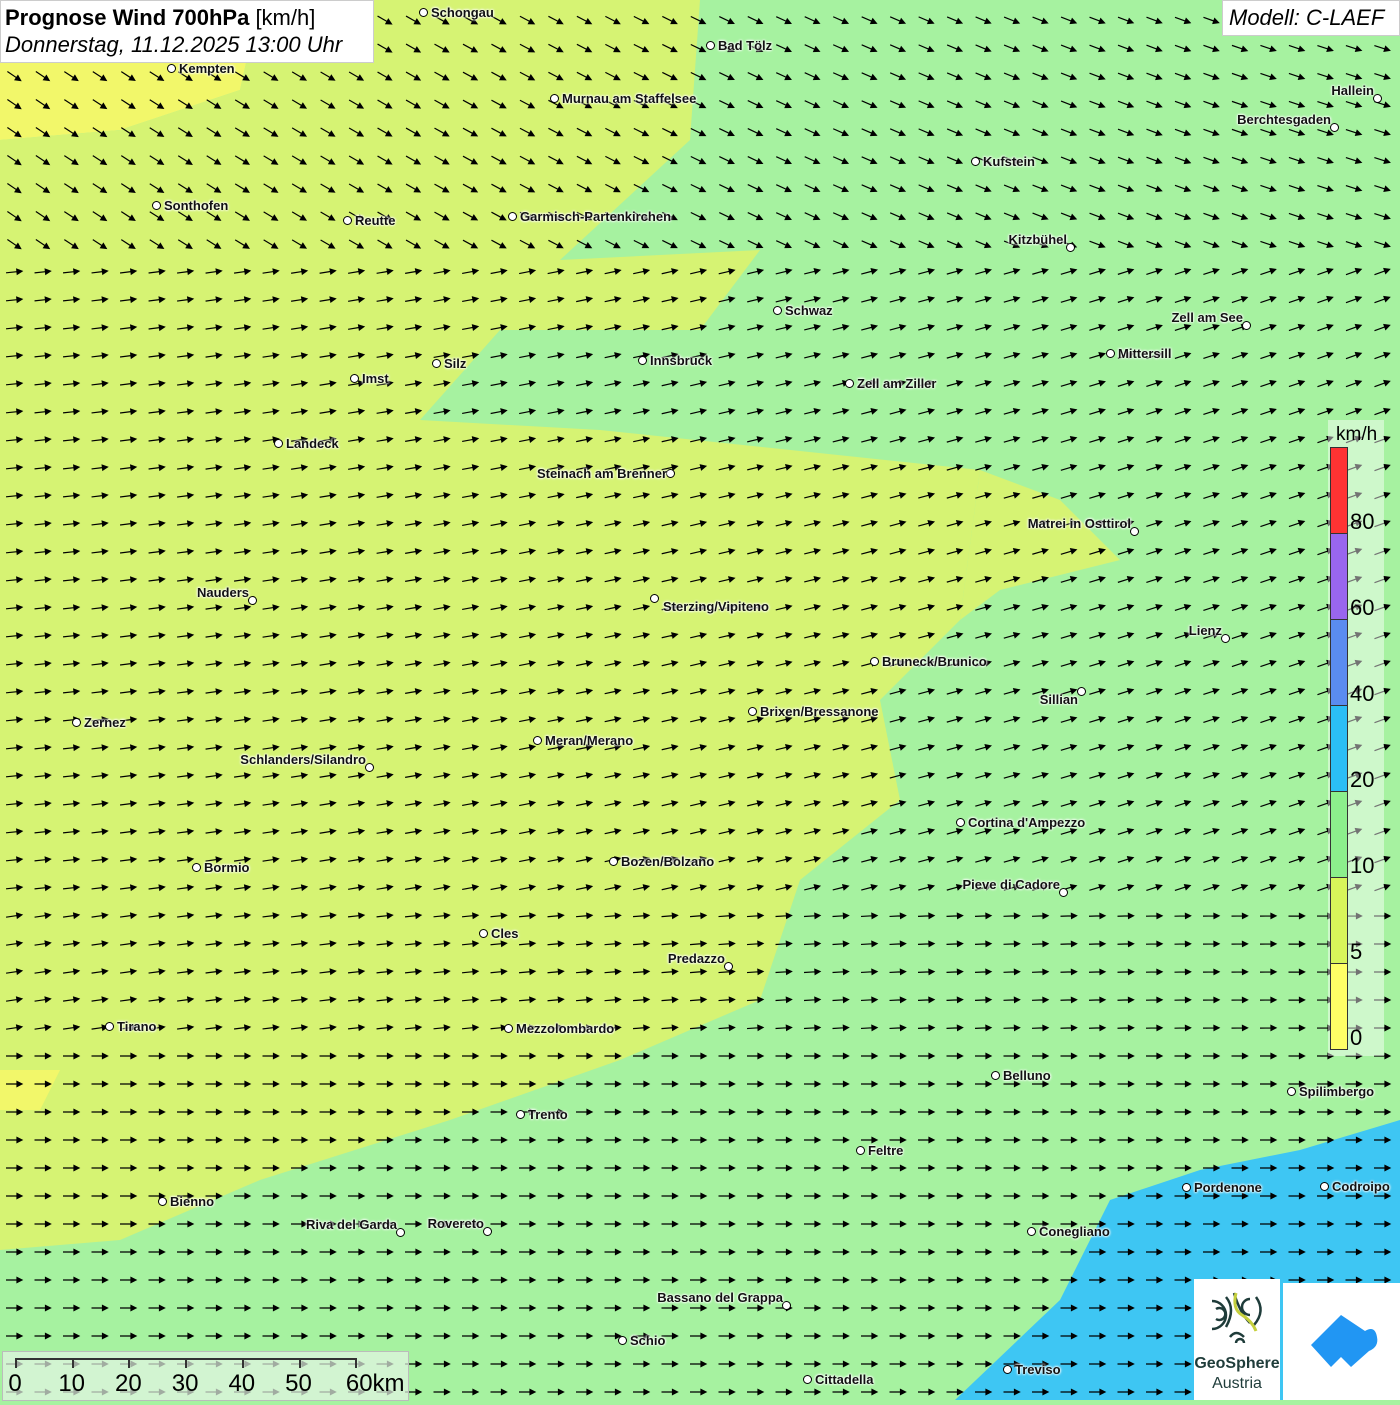 The width and height of the screenshot is (1400, 1405). What do you see at coordinates (455, 1223) in the screenshot?
I see `city-label: Rovereto` at bounding box center [455, 1223].